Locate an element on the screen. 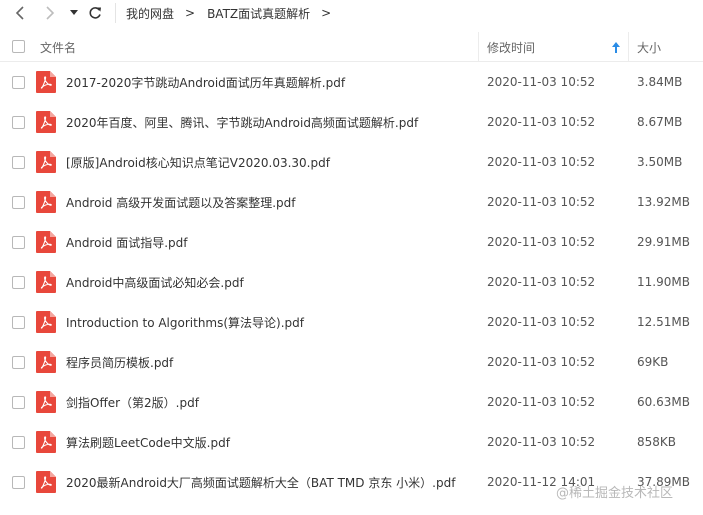 Image resolution: width=703 pixels, height=515 pixels. forward-button is located at coordinates (50, 13).